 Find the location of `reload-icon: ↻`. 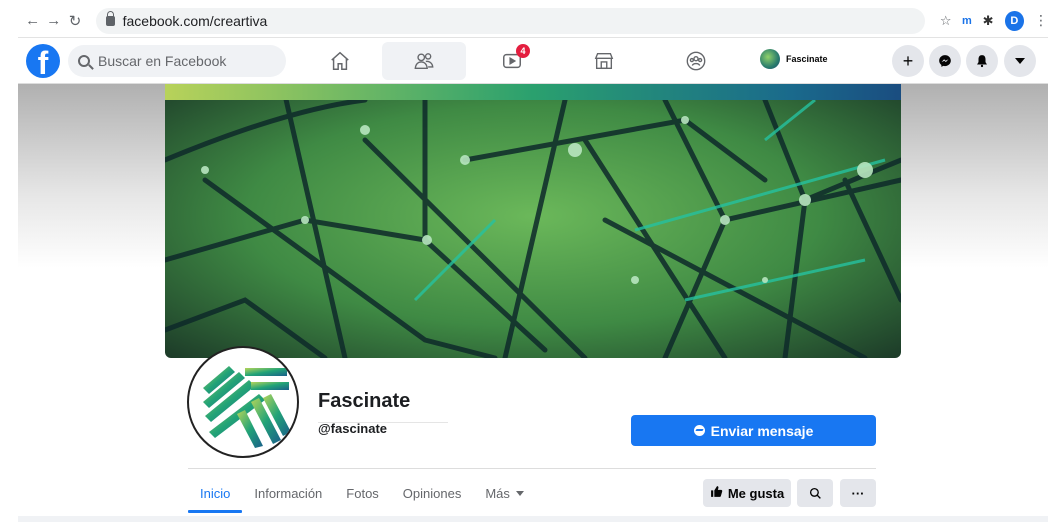

reload-icon: ↻ is located at coordinates (74, 21).